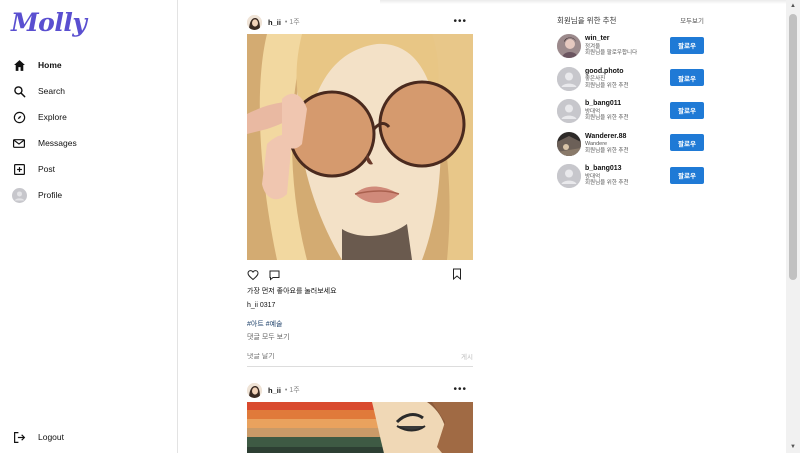  Describe the element at coordinates (630, 111) in the screenshot. I see `suggestion-item: b_bang011 방대억 회원님을 위한 추천 팔로우` at that location.